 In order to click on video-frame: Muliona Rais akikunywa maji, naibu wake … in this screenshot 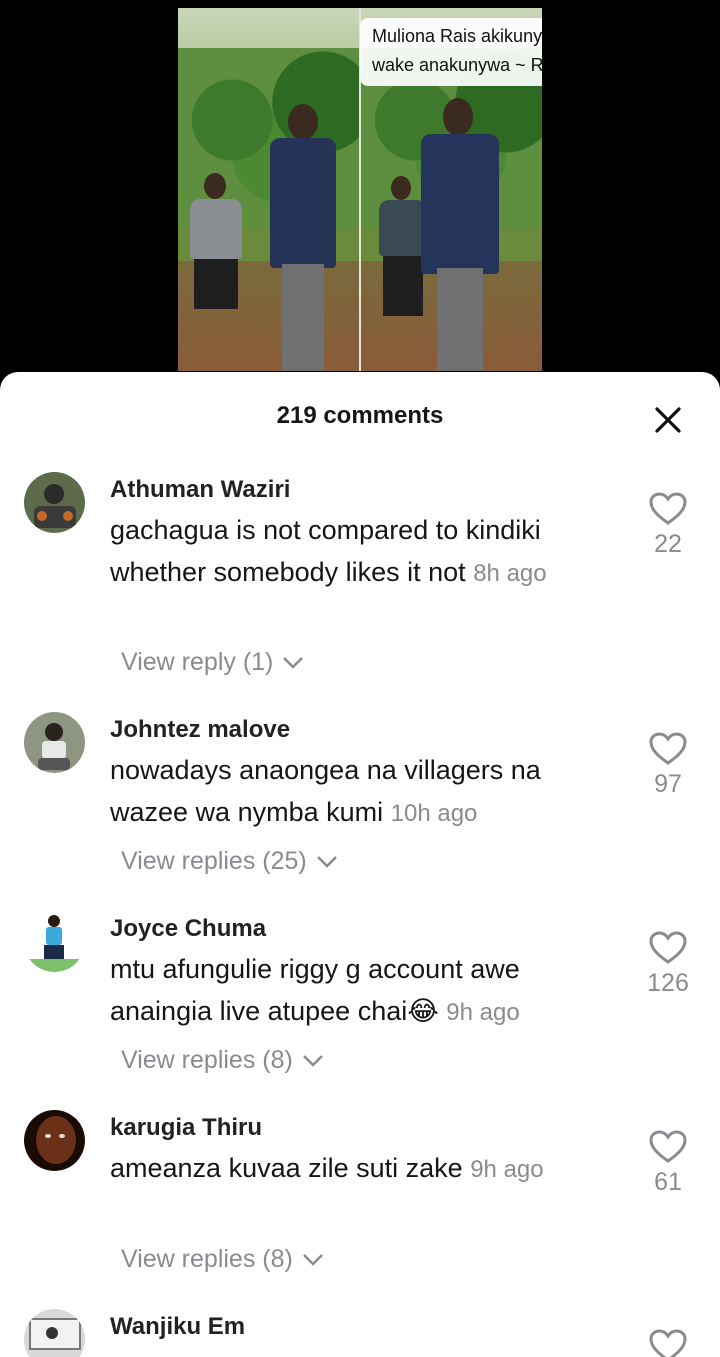, I will do `click(360, 189)`.